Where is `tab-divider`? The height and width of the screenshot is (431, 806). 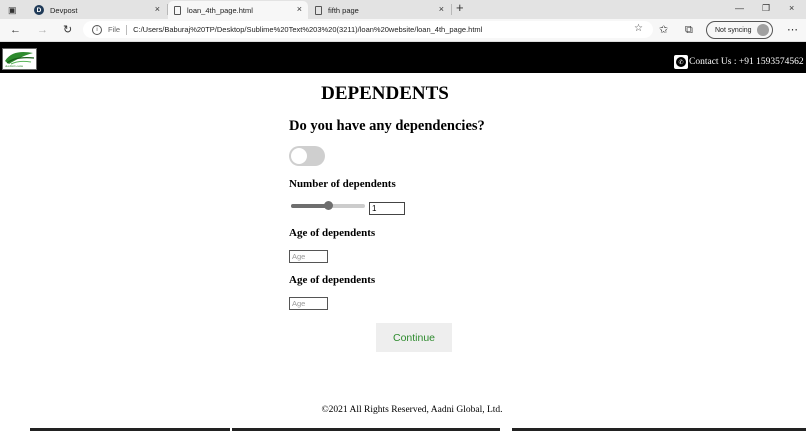 tab-divider is located at coordinates (451, 9).